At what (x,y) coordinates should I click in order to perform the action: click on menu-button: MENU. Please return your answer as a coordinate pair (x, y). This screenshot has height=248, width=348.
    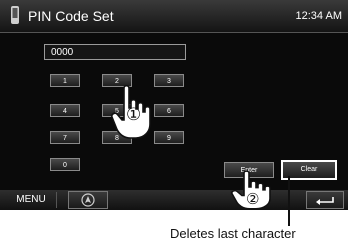
    Looking at the image, I should click on (31, 200).